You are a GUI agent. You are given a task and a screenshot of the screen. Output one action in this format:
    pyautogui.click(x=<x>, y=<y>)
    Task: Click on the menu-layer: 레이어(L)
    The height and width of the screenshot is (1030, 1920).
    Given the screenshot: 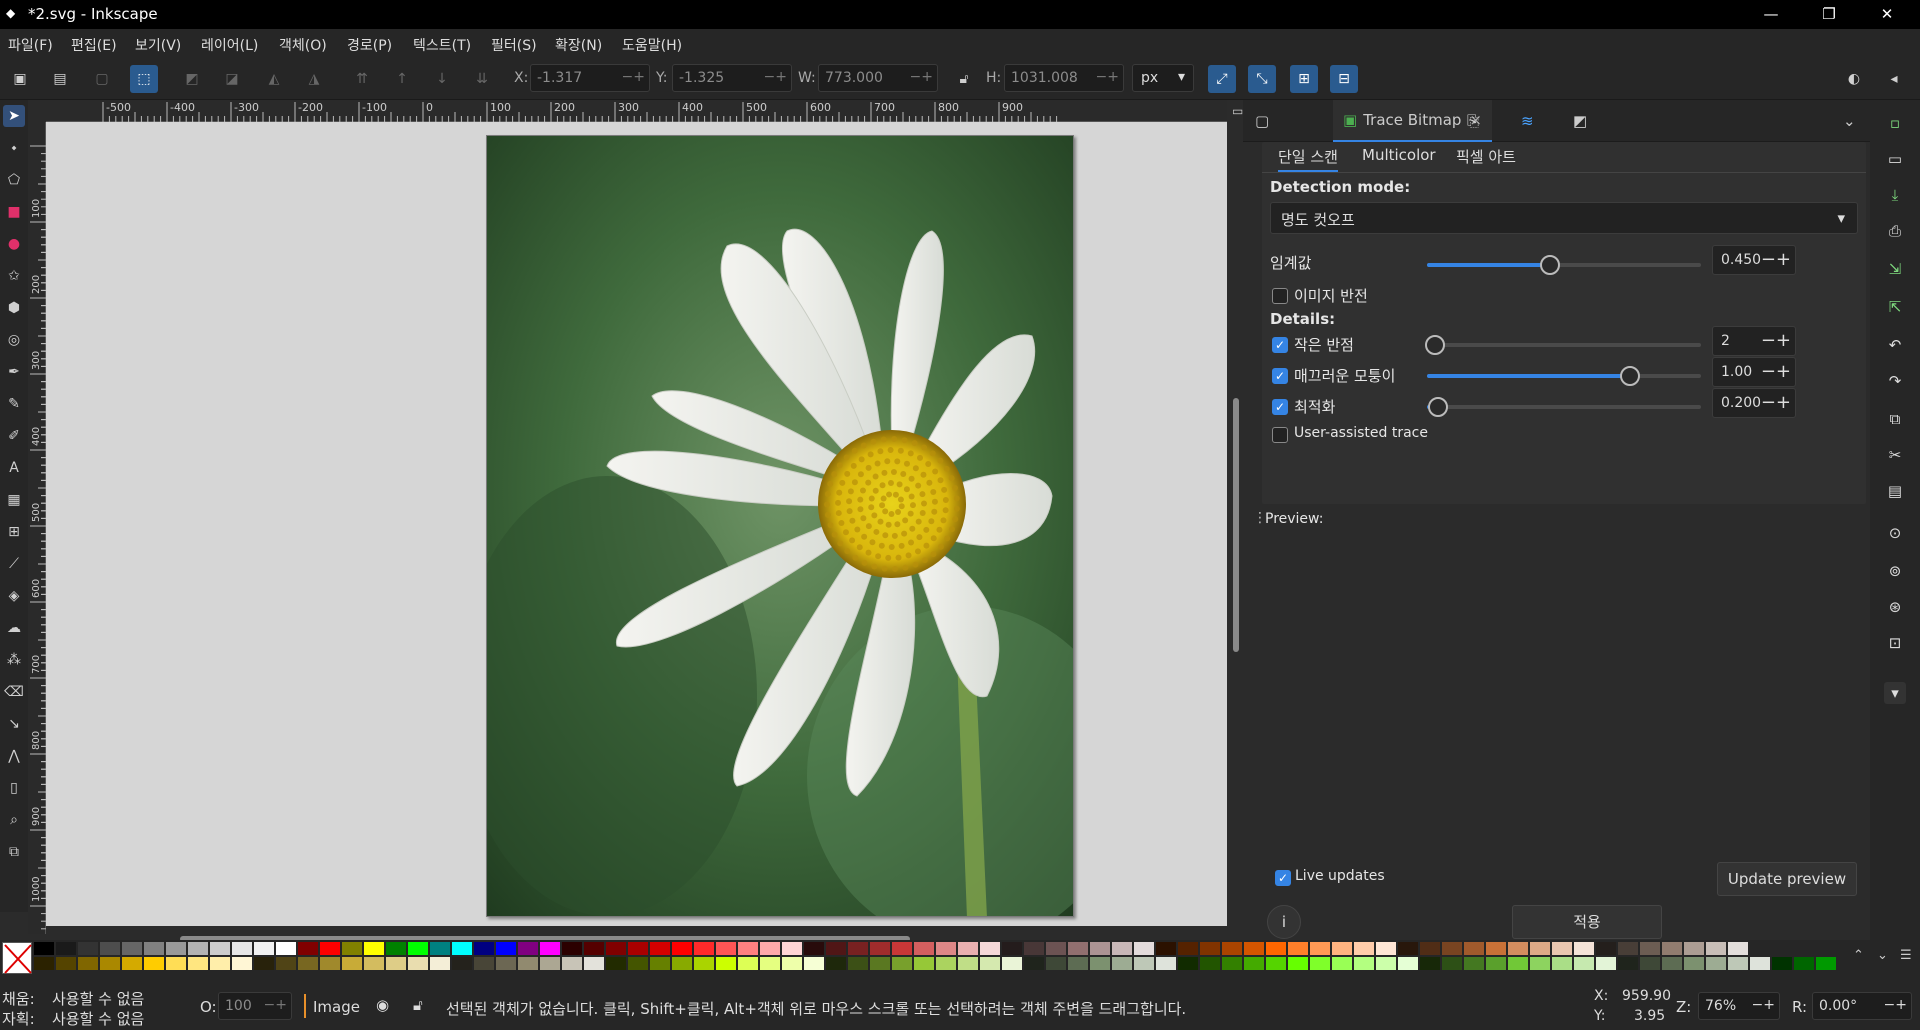 What is the action you would take?
    pyautogui.click(x=229, y=45)
    